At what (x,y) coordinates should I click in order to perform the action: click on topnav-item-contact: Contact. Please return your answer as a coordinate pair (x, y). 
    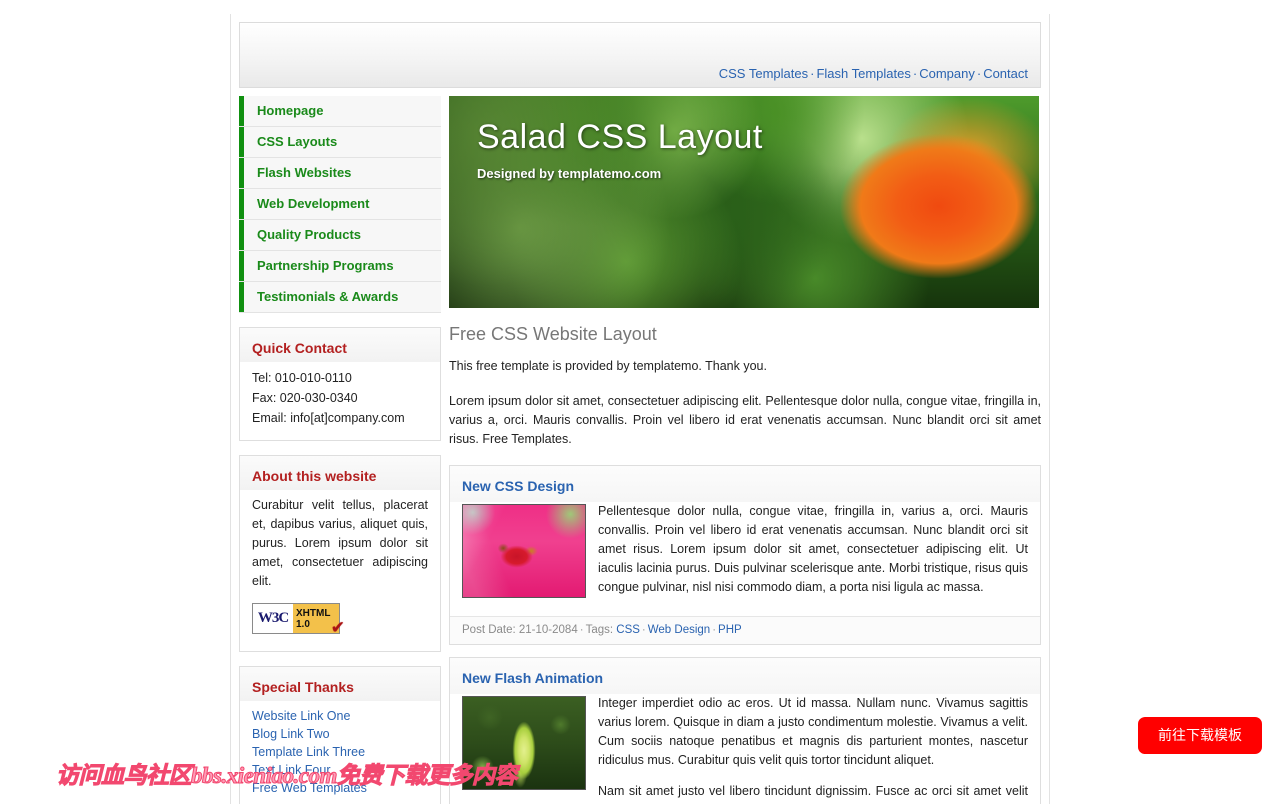
    Looking at the image, I should click on (1005, 73).